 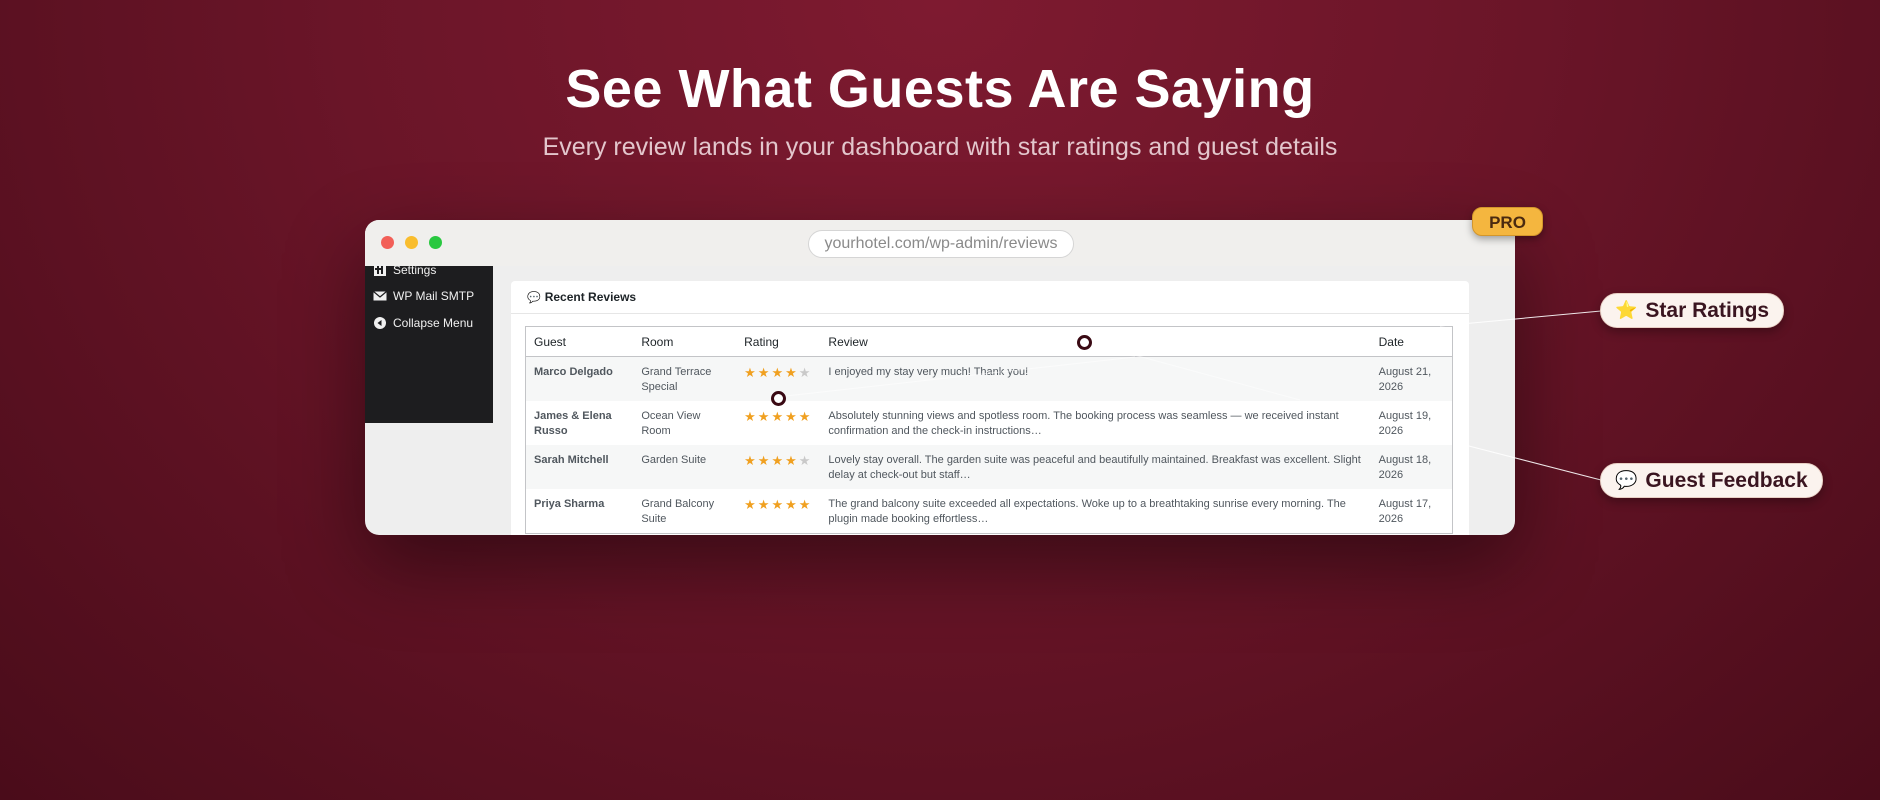 What do you see at coordinates (1726, 480) in the screenshot?
I see `callout-label: Guest Feedback` at bounding box center [1726, 480].